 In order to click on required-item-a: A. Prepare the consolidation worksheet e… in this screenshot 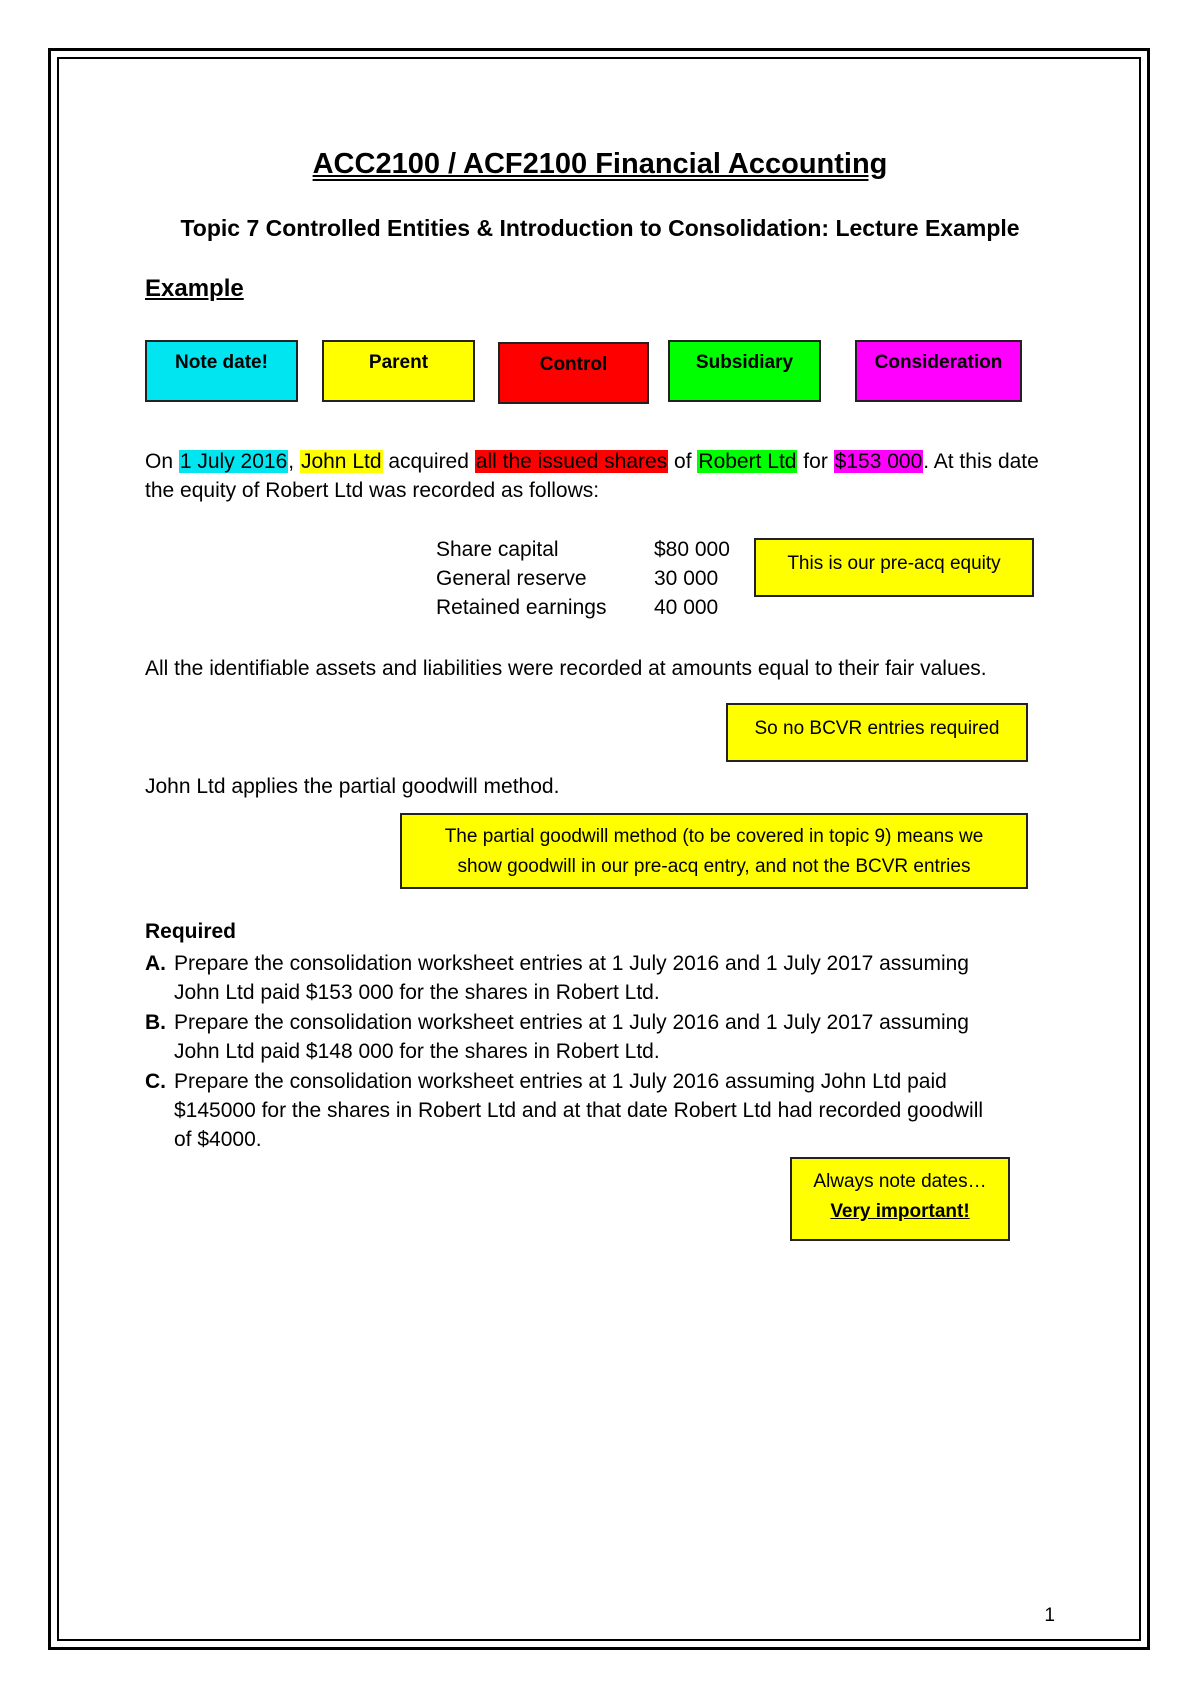, I will do `click(595, 978)`.